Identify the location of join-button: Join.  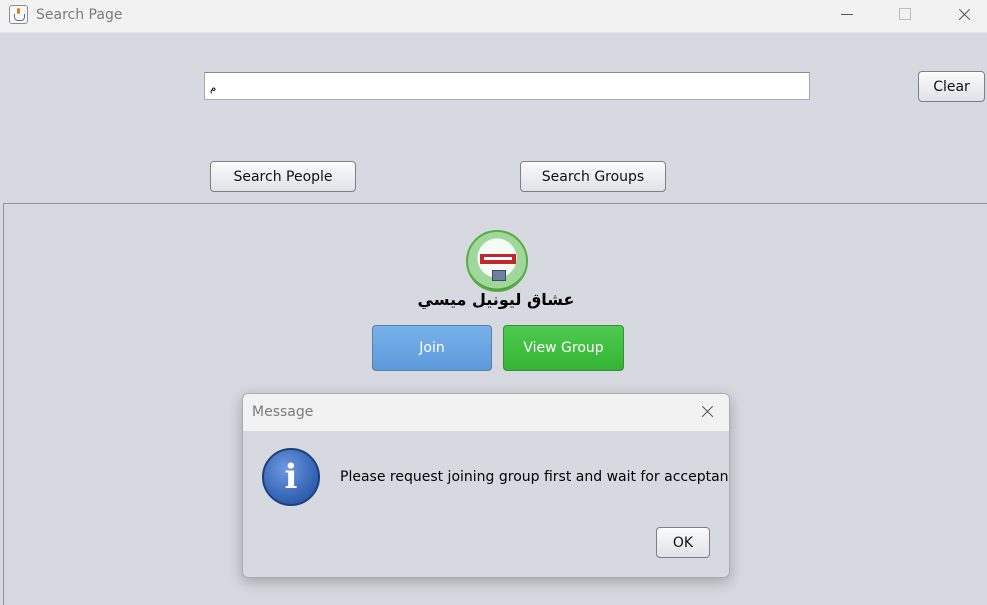
(432, 348).